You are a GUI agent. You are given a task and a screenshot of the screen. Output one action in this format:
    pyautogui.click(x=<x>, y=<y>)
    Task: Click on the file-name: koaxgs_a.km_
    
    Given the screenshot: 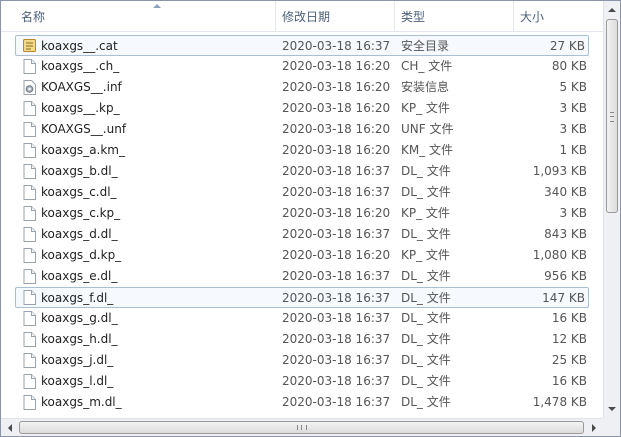 What is the action you would take?
    pyautogui.click(x=83, y=150)
    